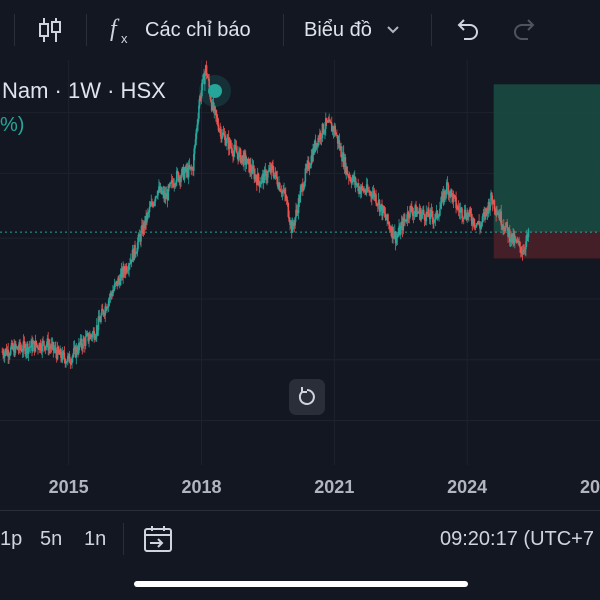 This screenshot has width=600, height=600. I want to click on chart-type-label: Biểu đồ, so click(338, 29).